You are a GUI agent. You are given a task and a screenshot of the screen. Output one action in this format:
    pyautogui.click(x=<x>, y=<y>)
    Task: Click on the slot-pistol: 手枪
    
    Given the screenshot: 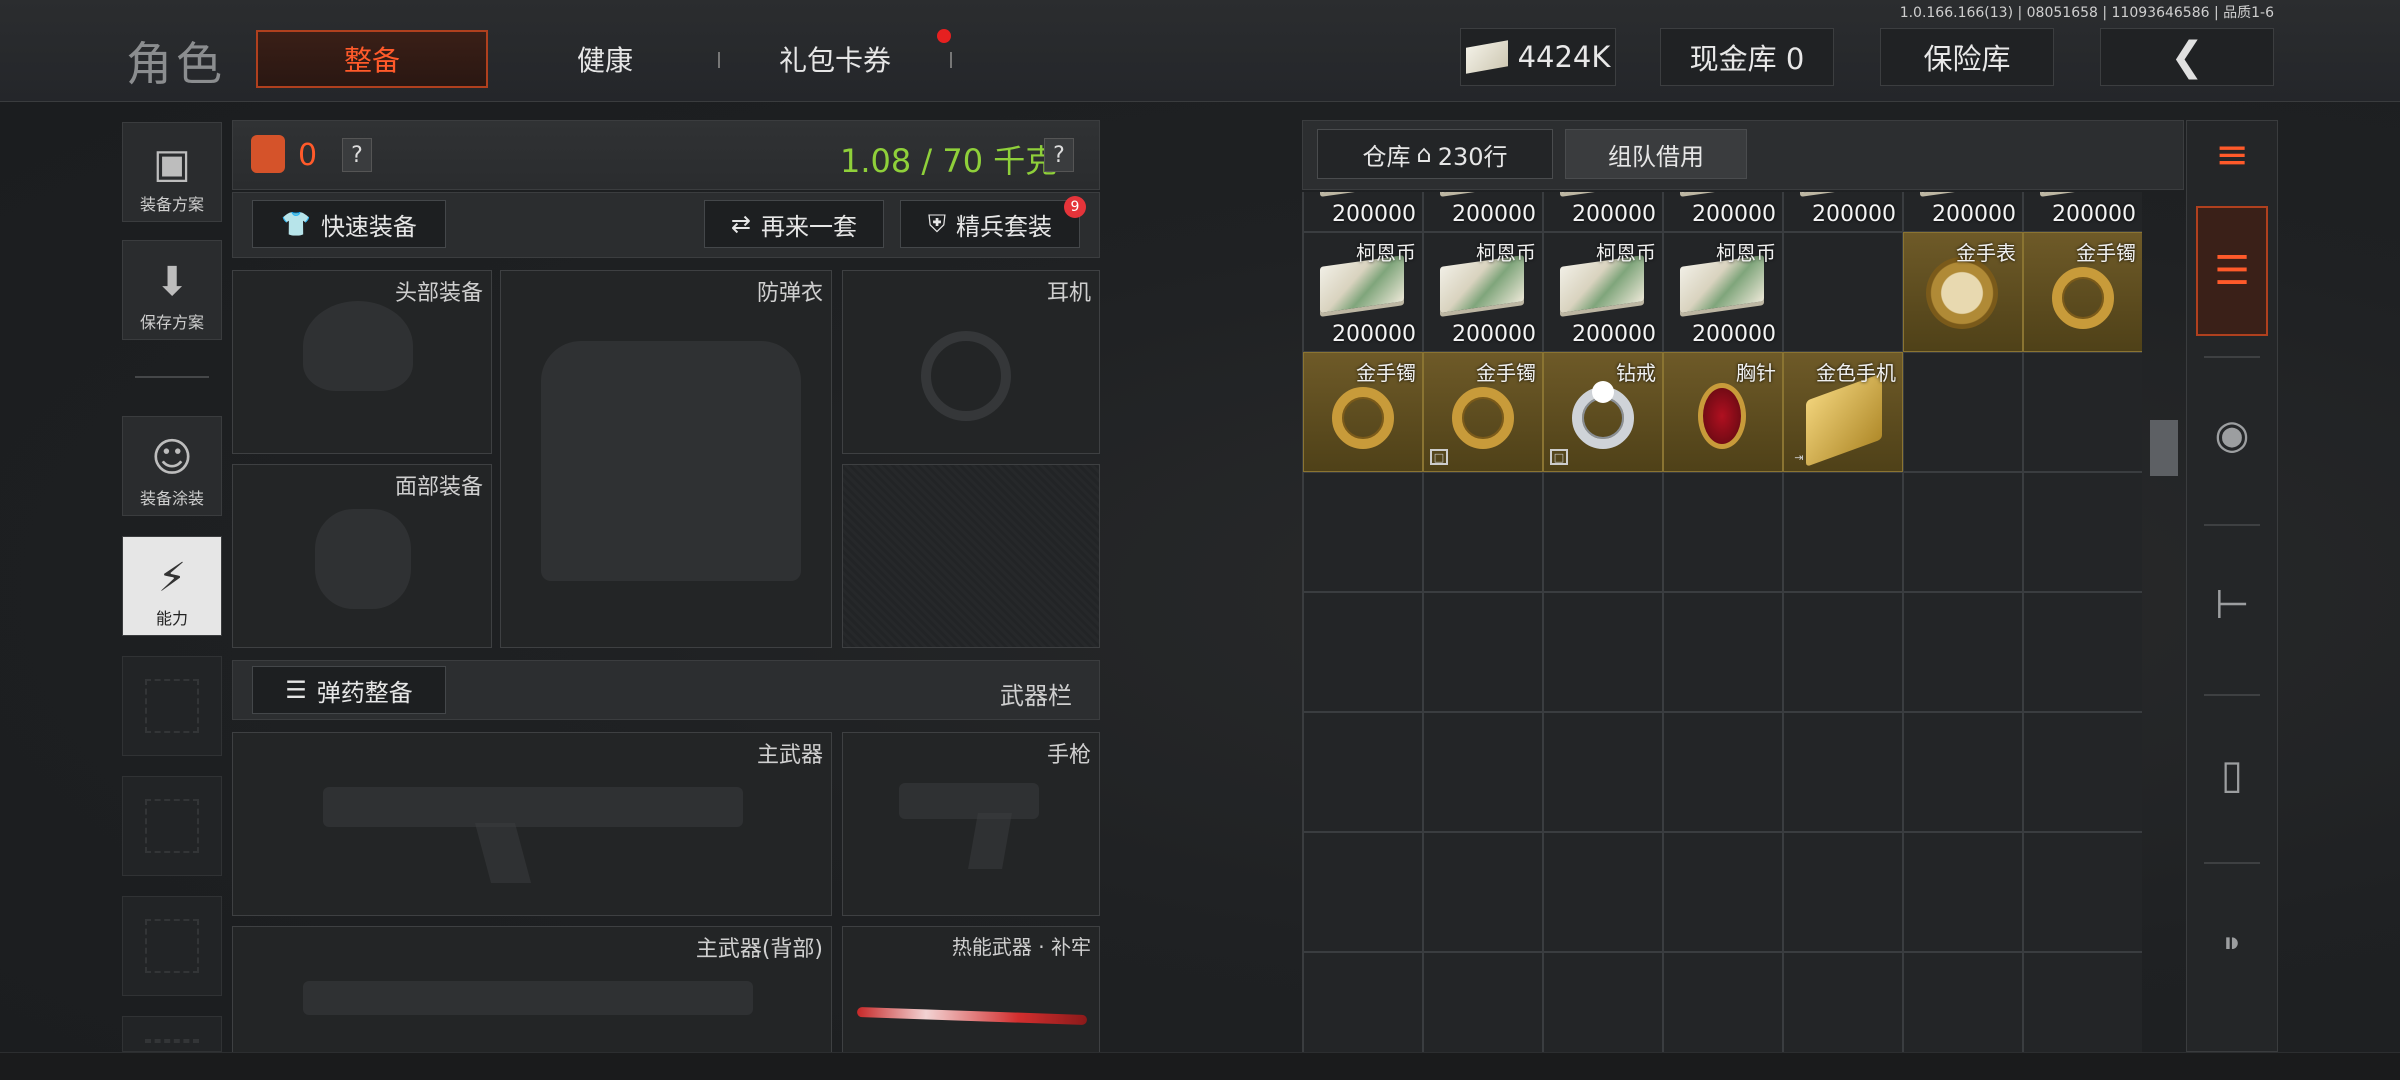 What is the action you would take?
    pyautogui.click(x=971, y=824)
    